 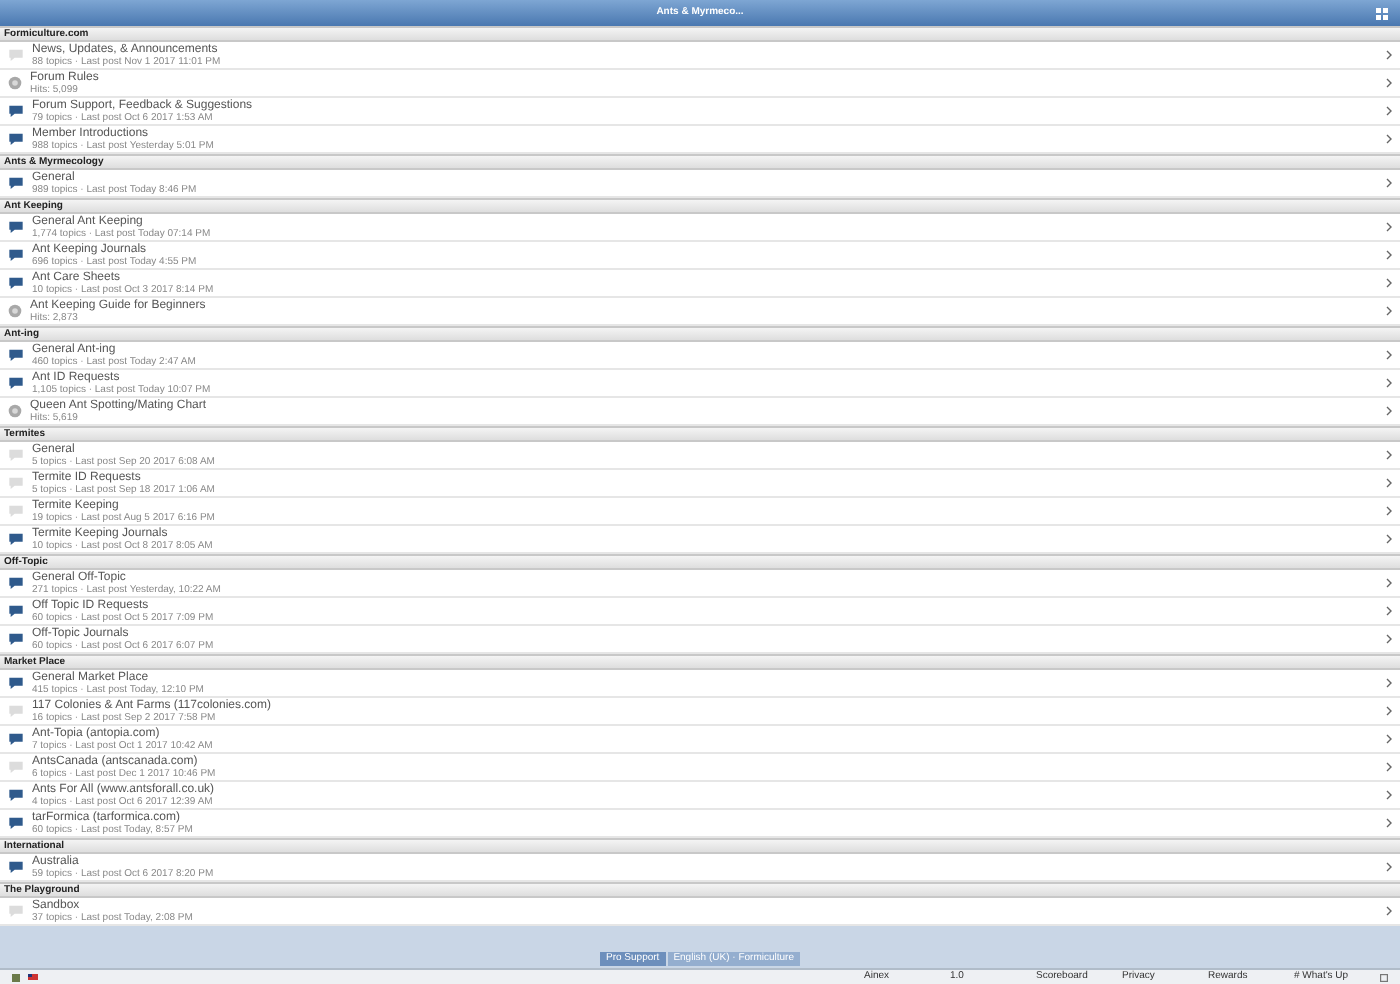 What do you see at coordinates (33, 977) in the screenshot?
I see `flag-icon` at bounding box center [33, 977].